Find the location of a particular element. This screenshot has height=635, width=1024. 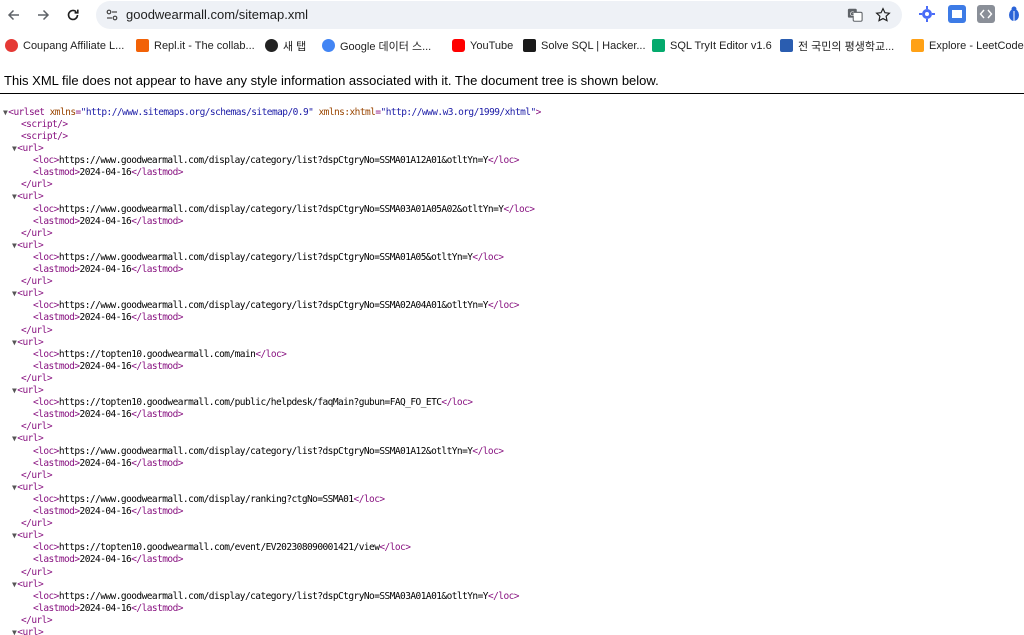

bookmark-leetcode: Explore - LeetCode is located at coordinates (967, 45).